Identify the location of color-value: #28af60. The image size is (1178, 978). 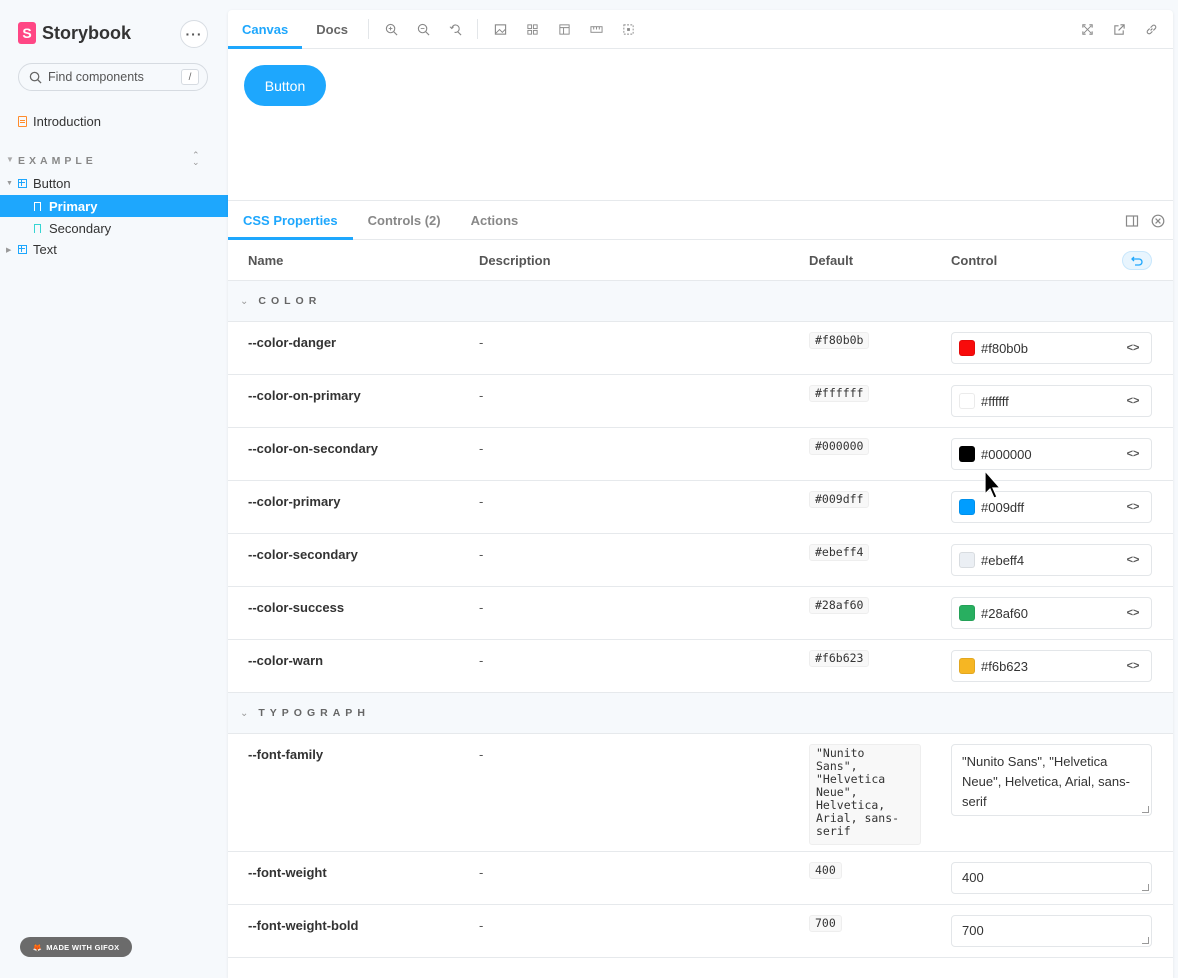
(1004, 613).